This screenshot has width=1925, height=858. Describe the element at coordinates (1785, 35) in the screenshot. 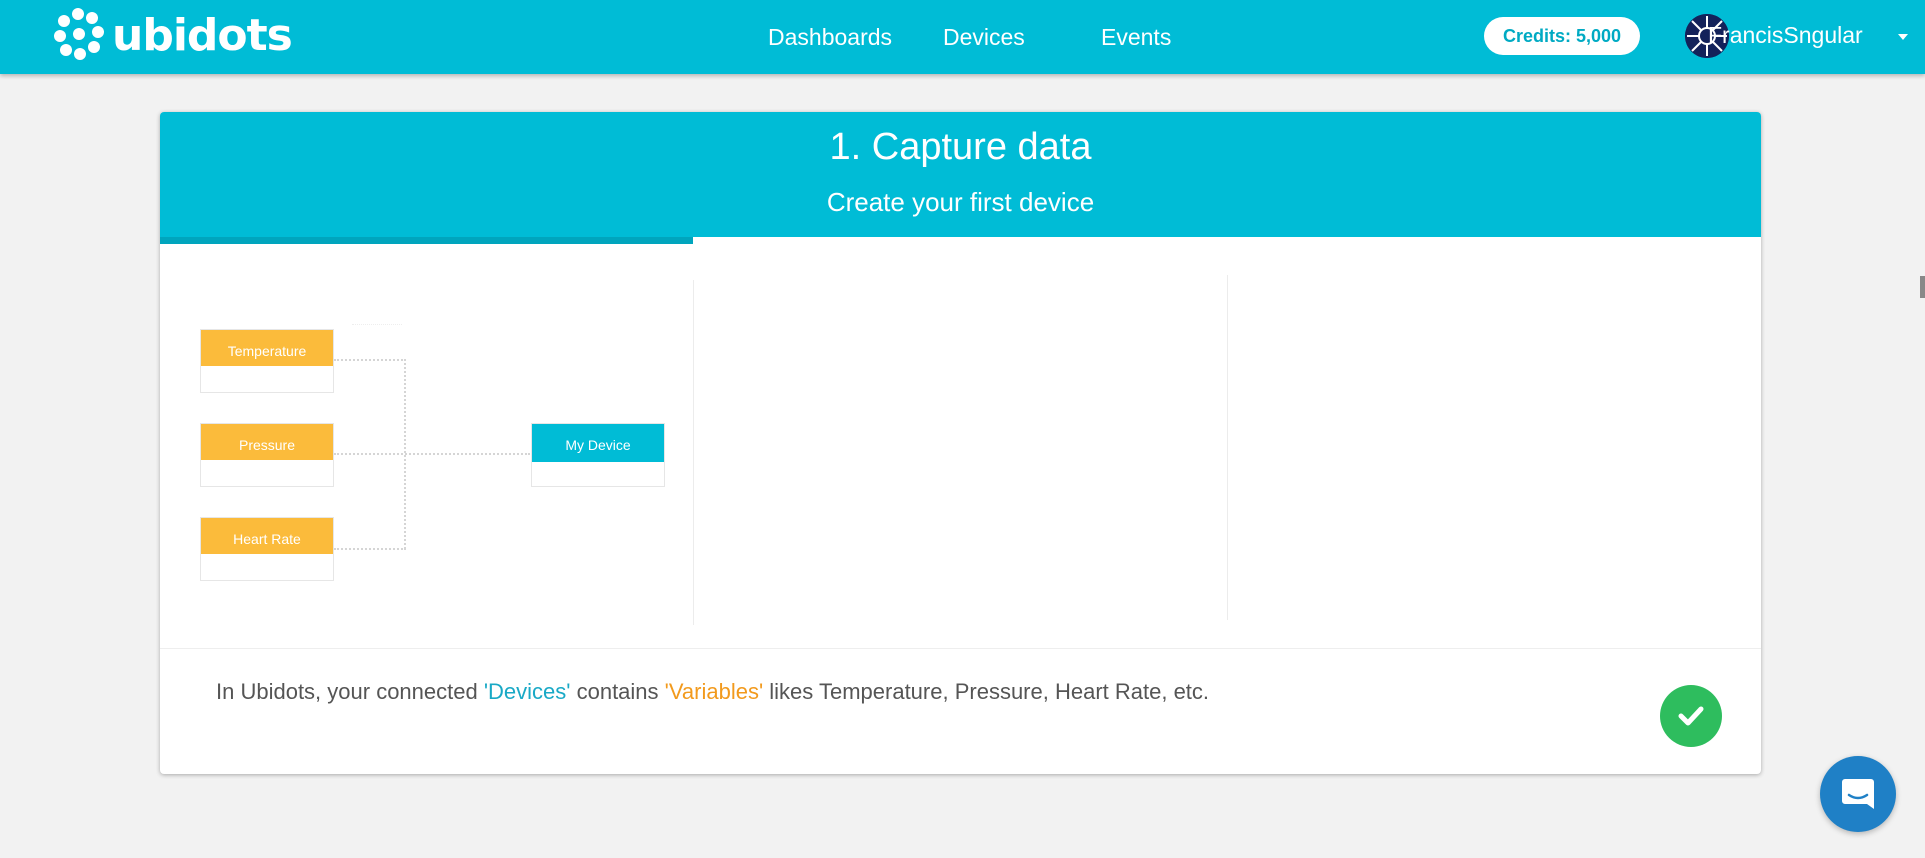

I see `username: FrancisSngular` at that location.